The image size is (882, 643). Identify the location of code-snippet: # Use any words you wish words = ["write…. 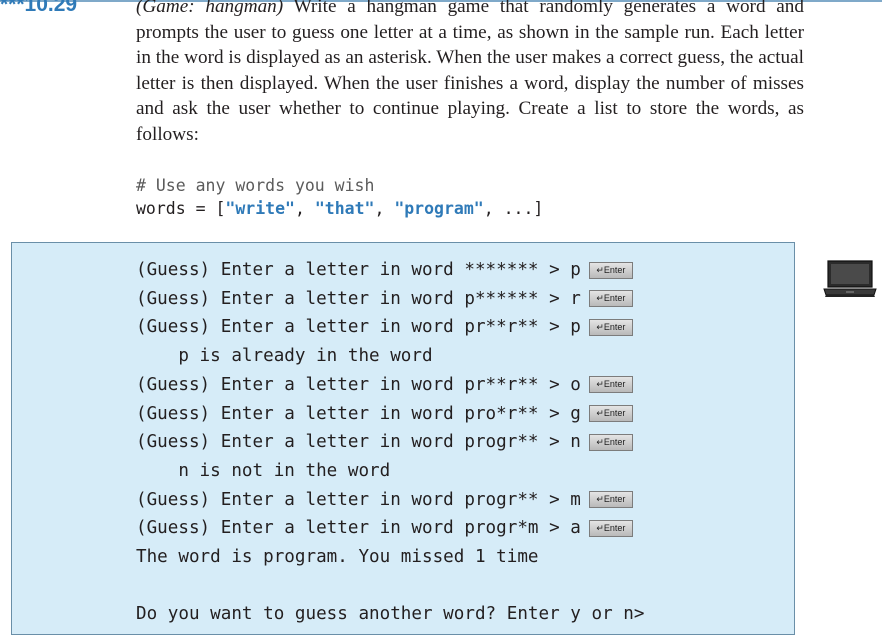
(339, 197).